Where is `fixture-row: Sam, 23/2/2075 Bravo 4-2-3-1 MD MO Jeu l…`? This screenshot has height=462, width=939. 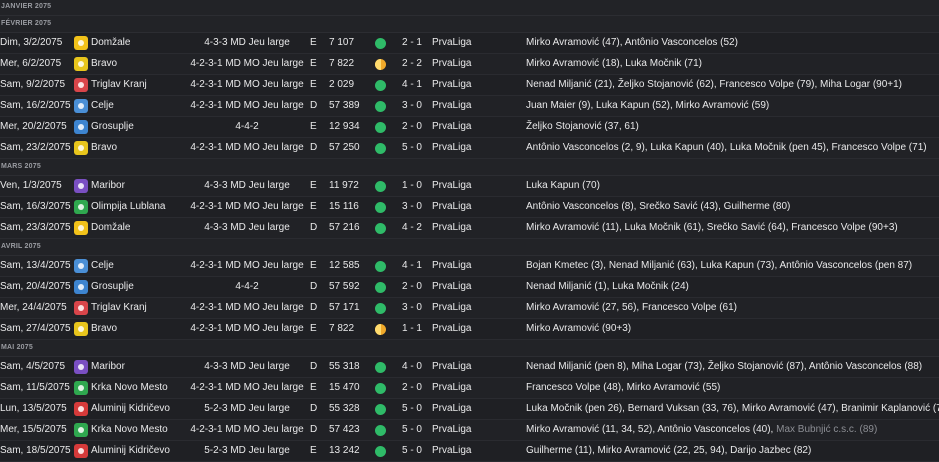 fixture-row: Sam, 23/2/2075 Bravo 4-2-3-1 MD MO Jeu l… is located at coordinates (469, 148).